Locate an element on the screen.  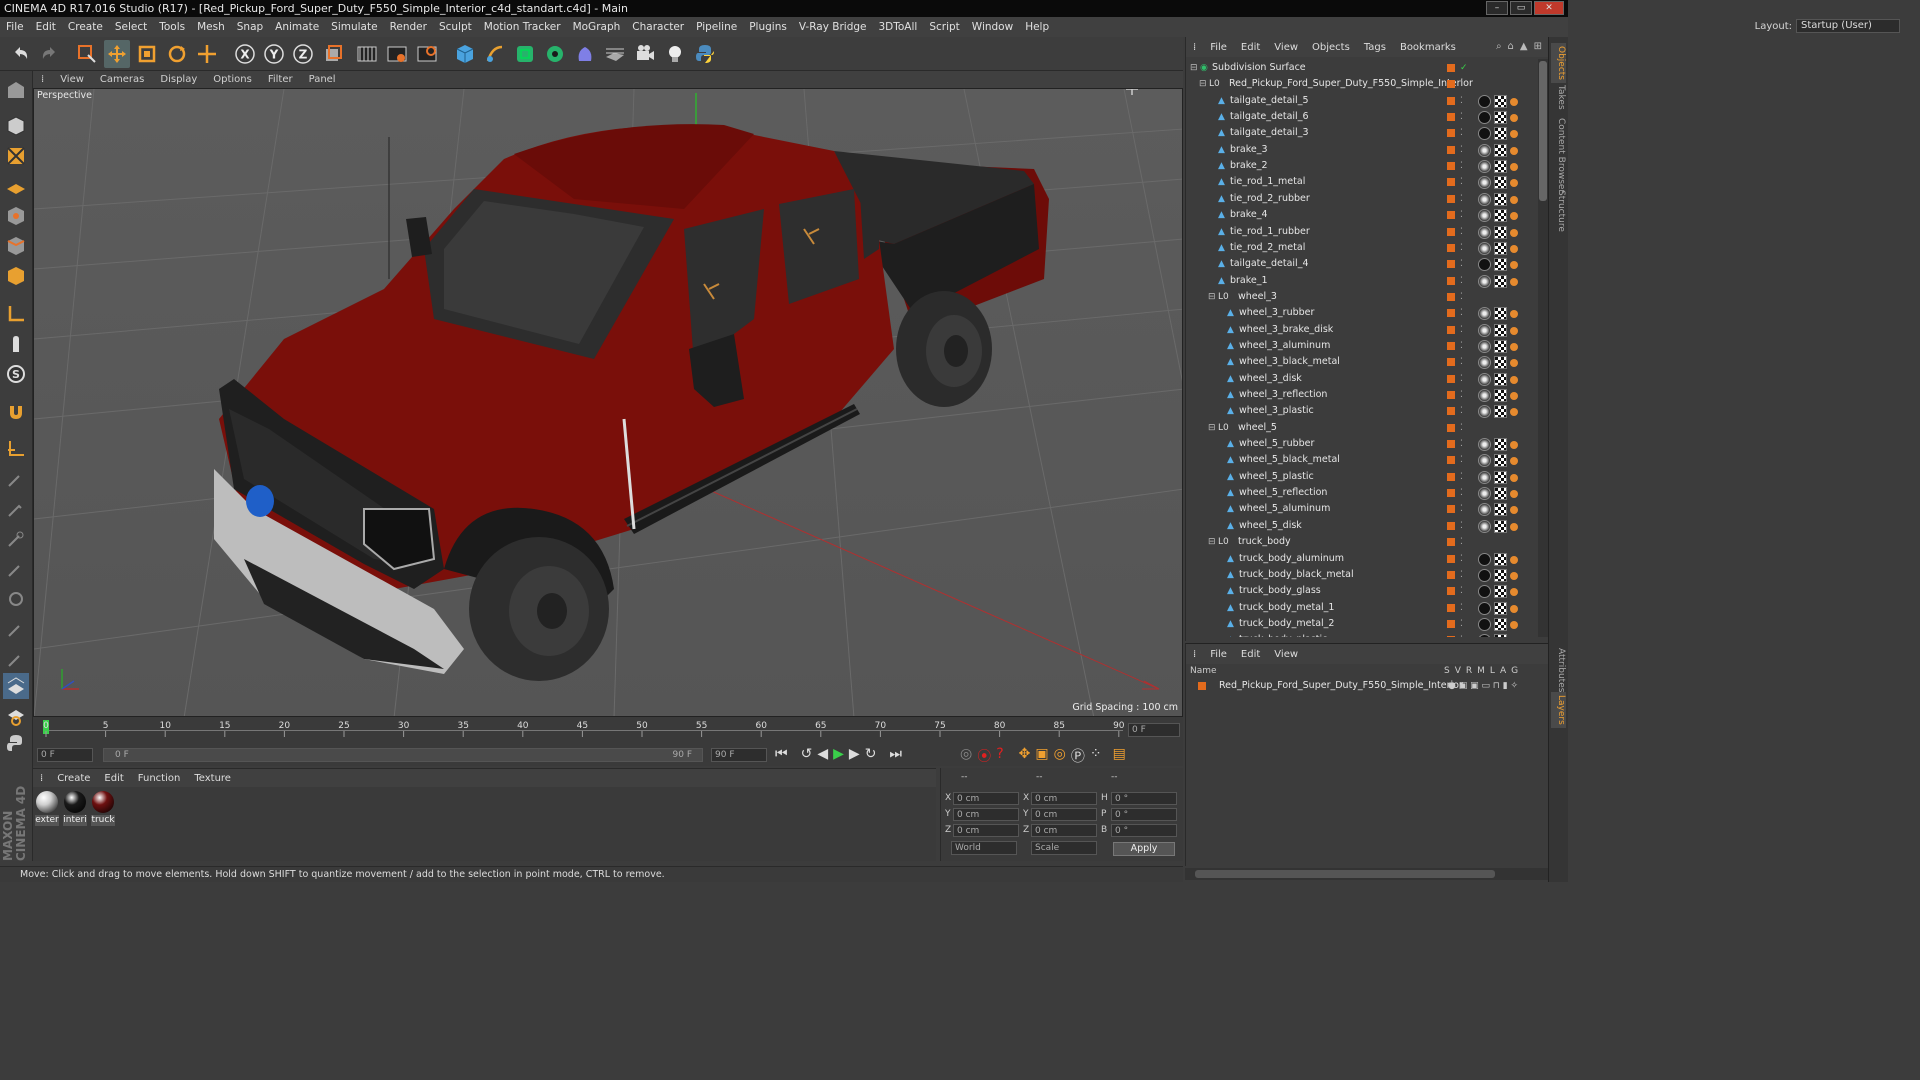
object-row: ▲ wheel_3_brake_disk ⁚ is located at coordinates (1362, 330).